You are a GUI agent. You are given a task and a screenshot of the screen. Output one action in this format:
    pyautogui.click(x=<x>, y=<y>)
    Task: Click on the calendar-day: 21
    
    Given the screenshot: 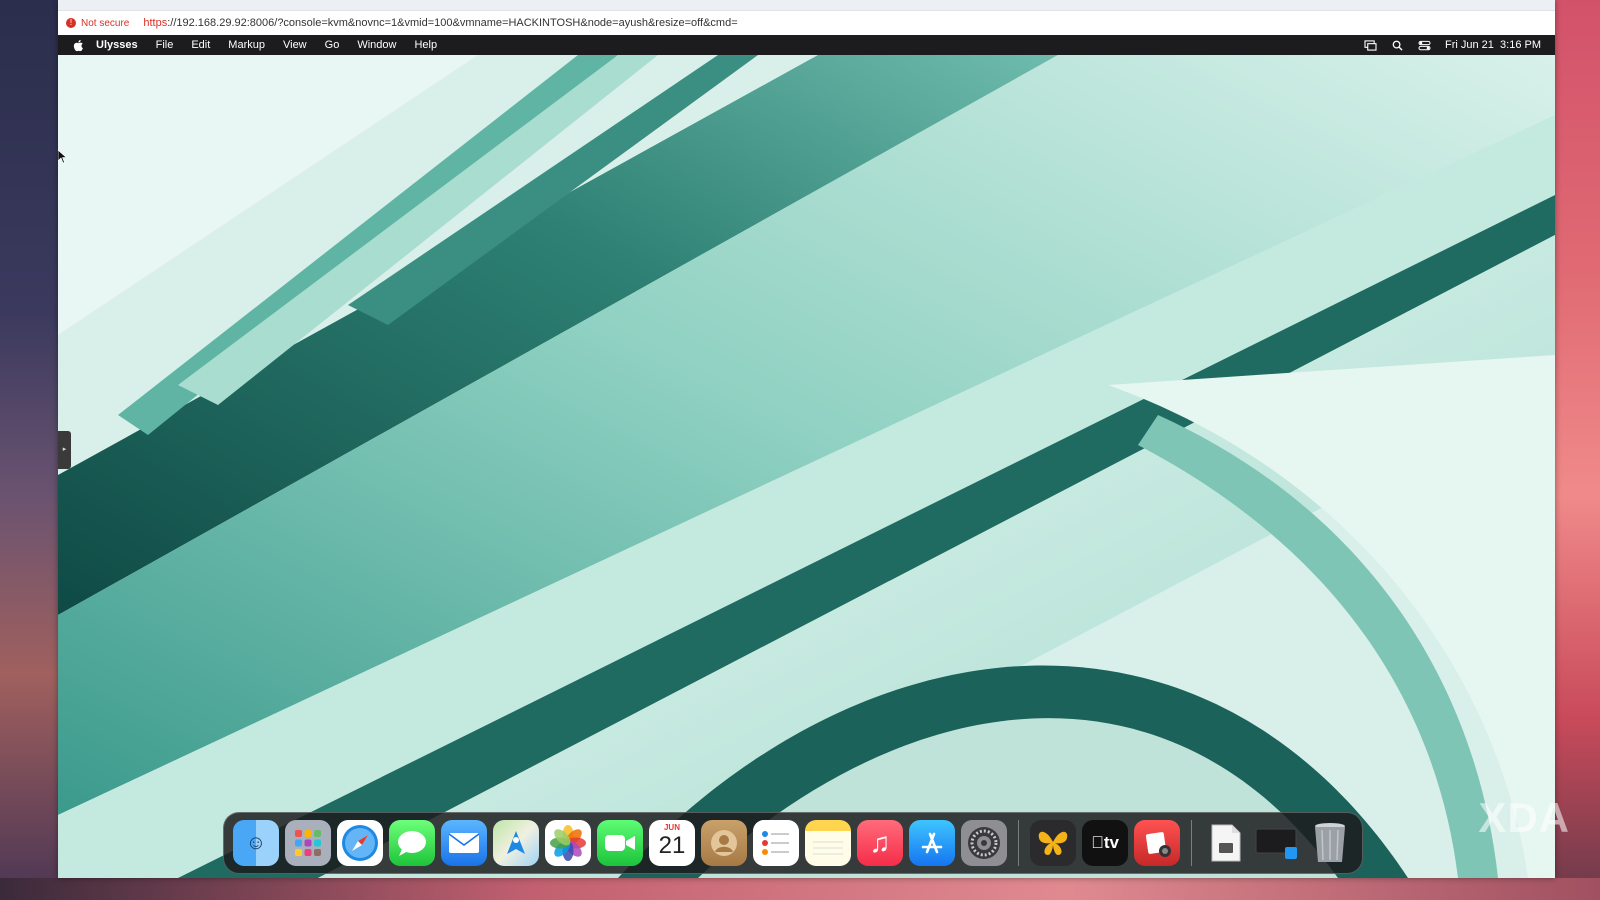 What is the action you would take?
    pyautogui.click(x=672, y=845)
    